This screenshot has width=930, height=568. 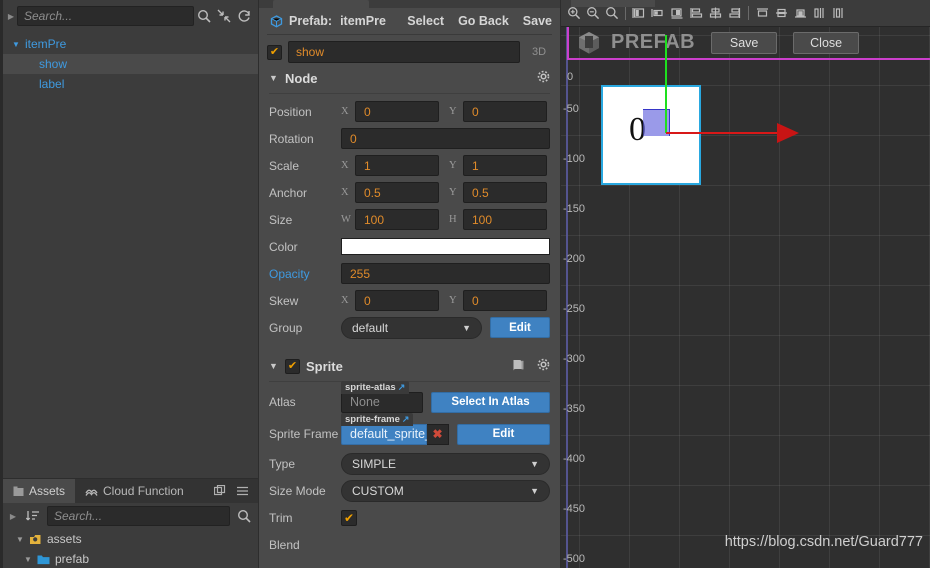 I want to click on atlas-type-tag: sprite-atlas ↗, so click(x=375, y=387).